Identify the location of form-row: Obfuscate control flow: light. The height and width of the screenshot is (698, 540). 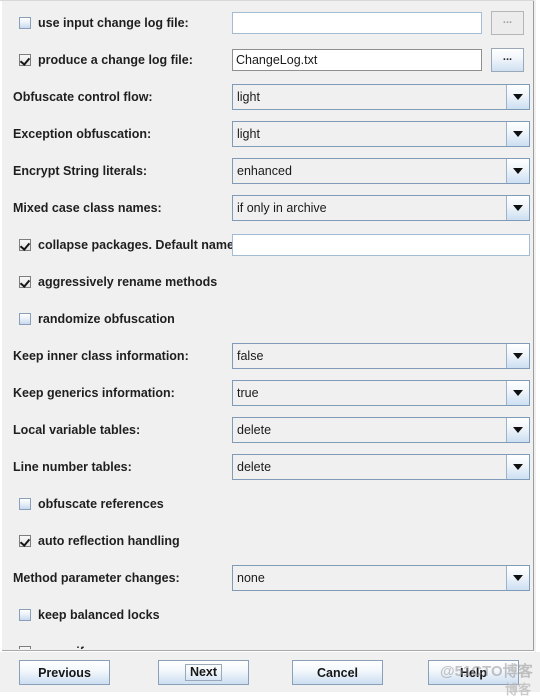
(267, 97).